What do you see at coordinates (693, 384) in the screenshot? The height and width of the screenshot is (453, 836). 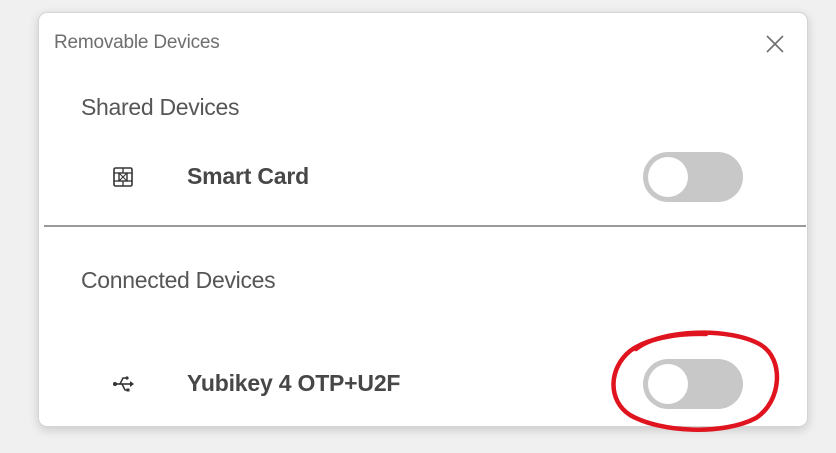 I see `yubikey-toggle` at bounding box center [693, 384].